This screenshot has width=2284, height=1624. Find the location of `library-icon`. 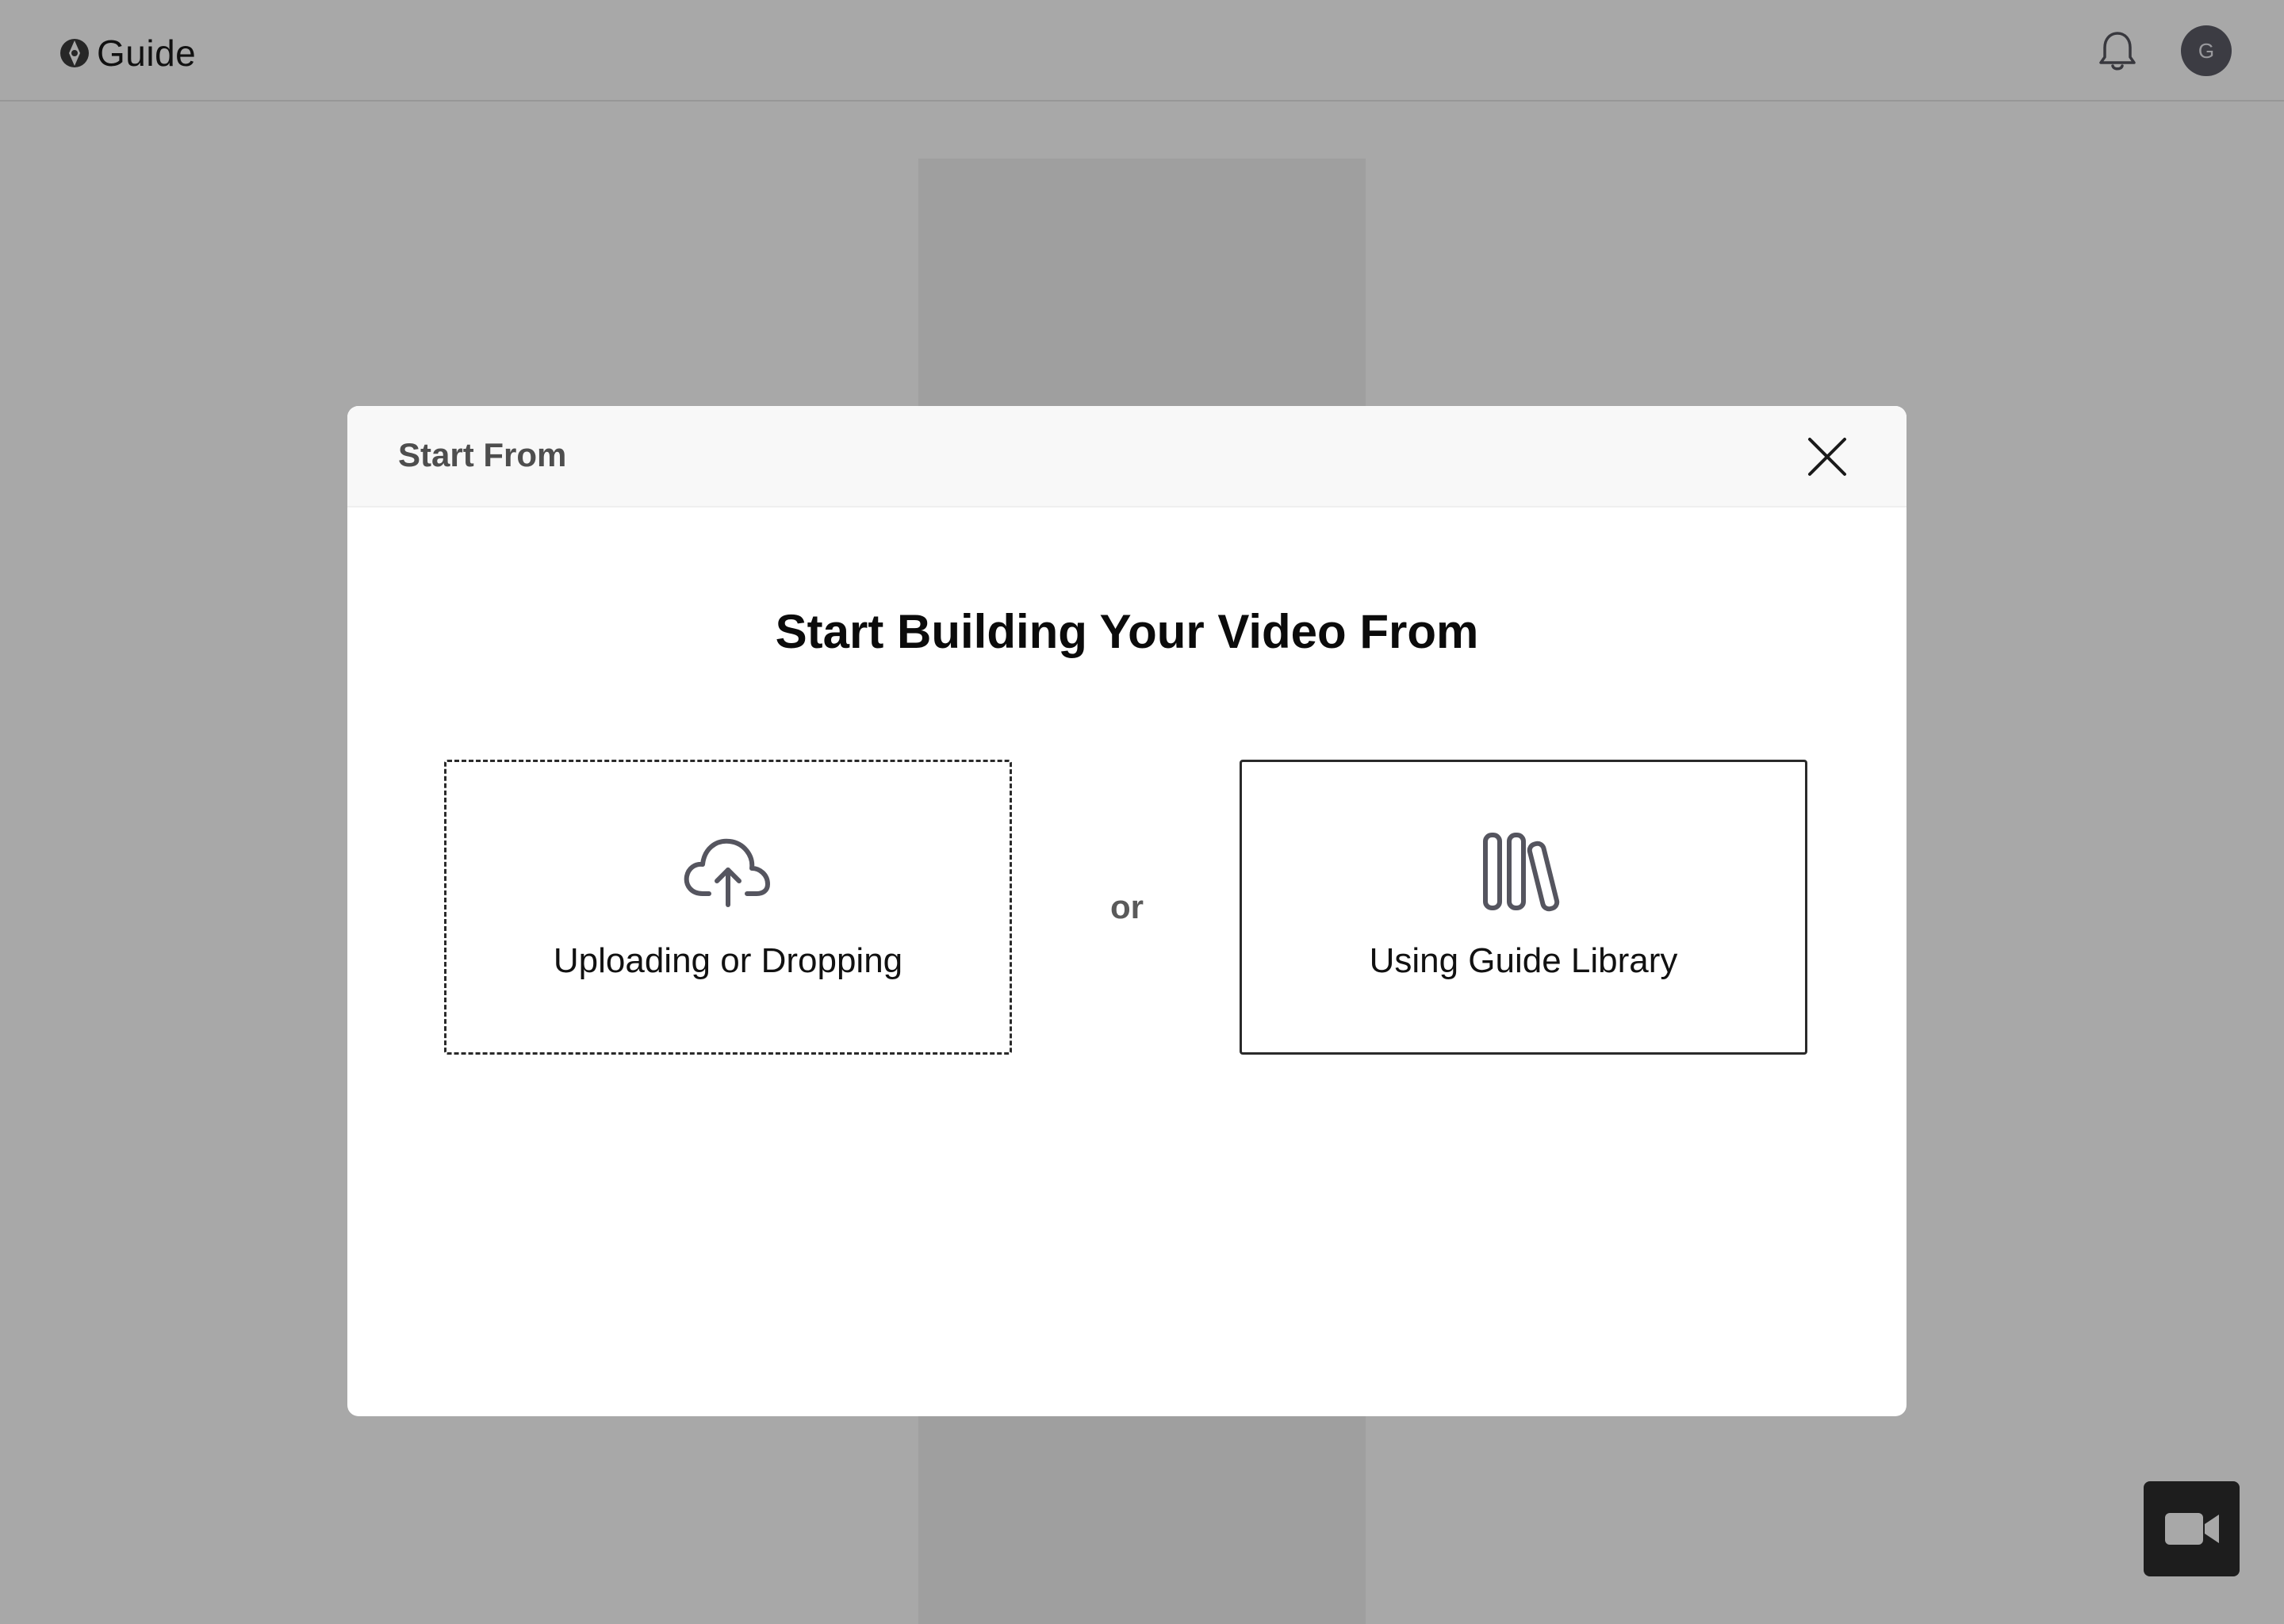

library-icon is located at coordinates (1521, 872).